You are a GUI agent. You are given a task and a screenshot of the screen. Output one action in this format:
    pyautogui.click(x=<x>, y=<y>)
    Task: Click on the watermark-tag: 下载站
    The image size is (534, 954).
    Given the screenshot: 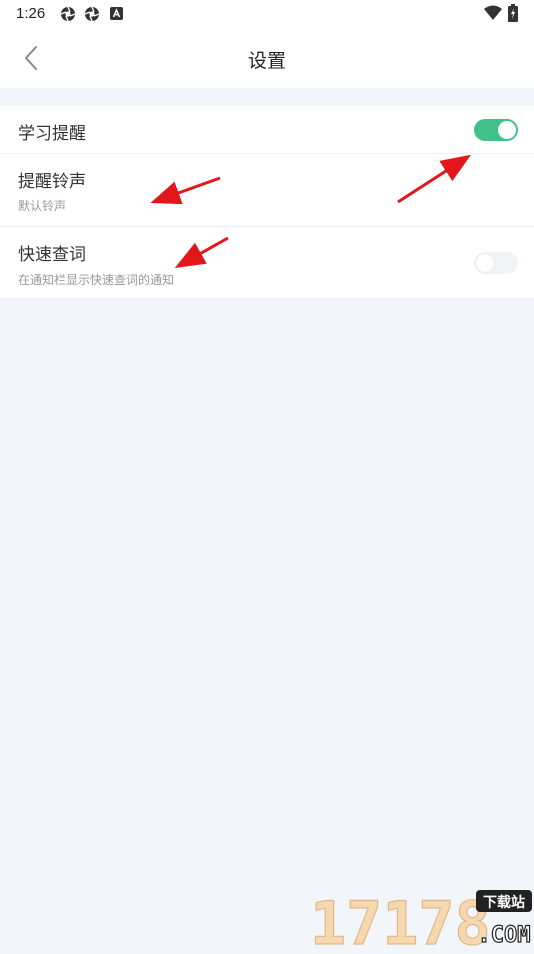 What is the action you would take?
    pyautogui.click(x=504, y=902)
    